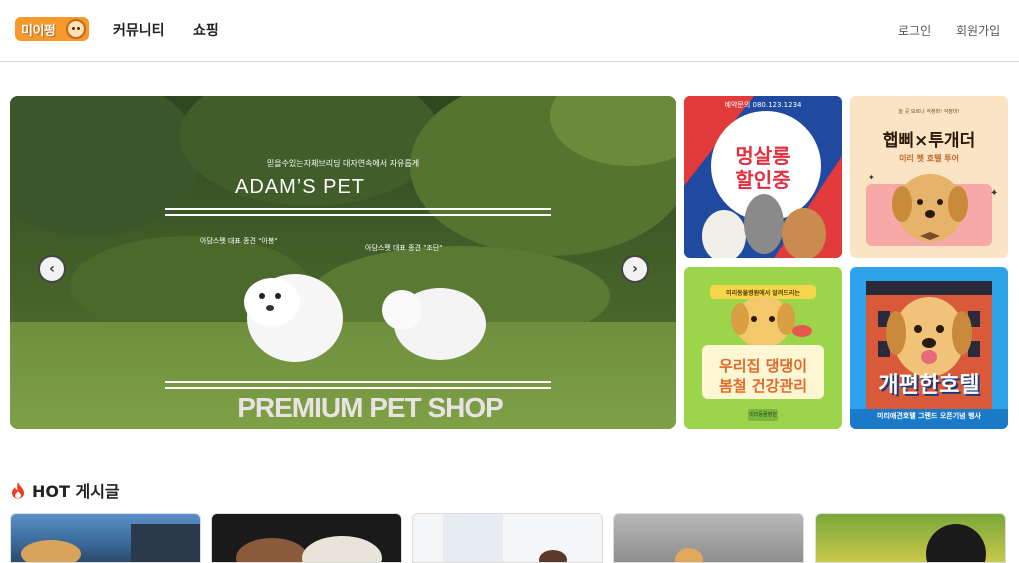  I want to click on hero-subtitle: 믿을수있는자체브리딩 대자연속에서 자유롭게, so click(343, 163).